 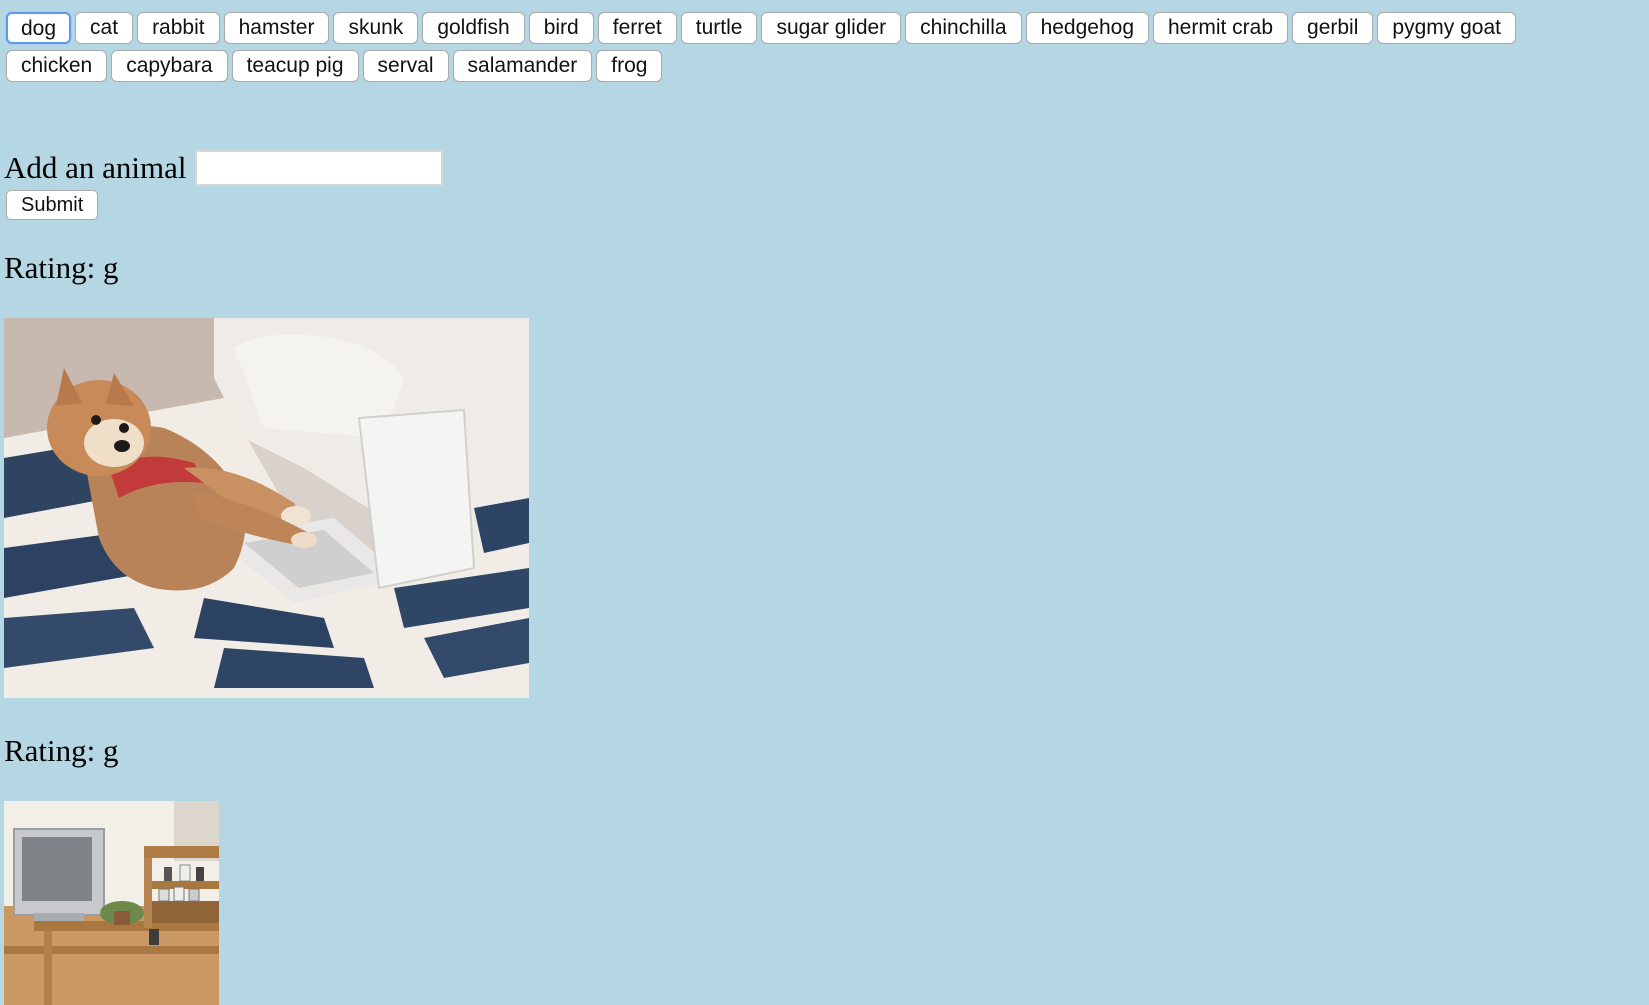 I want to click on animal-button-pygmy-goat: pygmy goat, so click(x=1446, y=28).